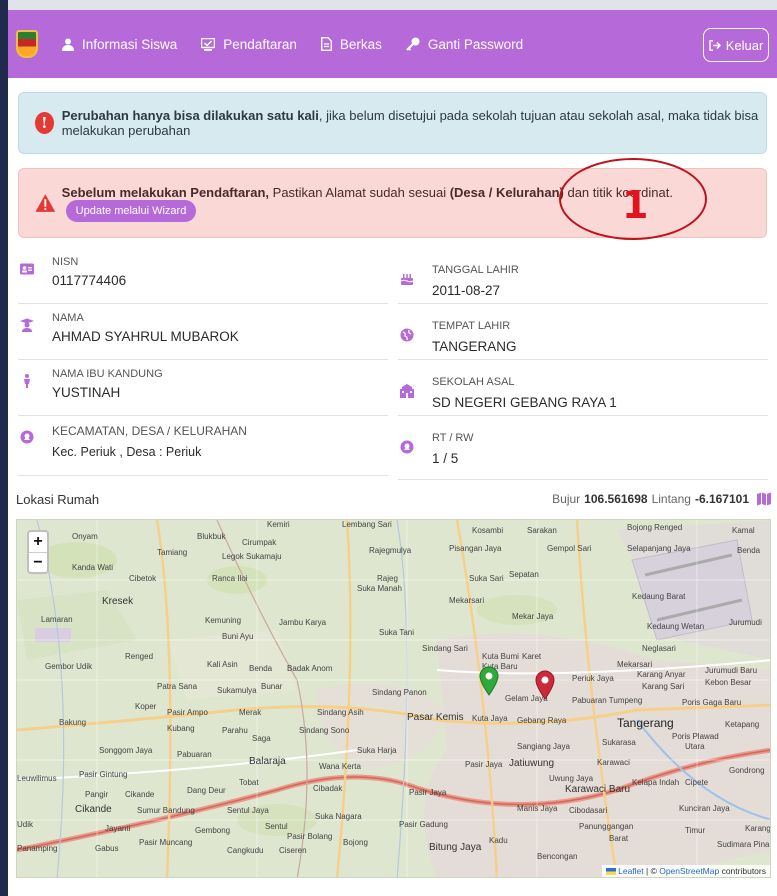  Describe the element at coordinates (181, 728) in the screenshot. I see `map-place-label: Kubang` at that location.